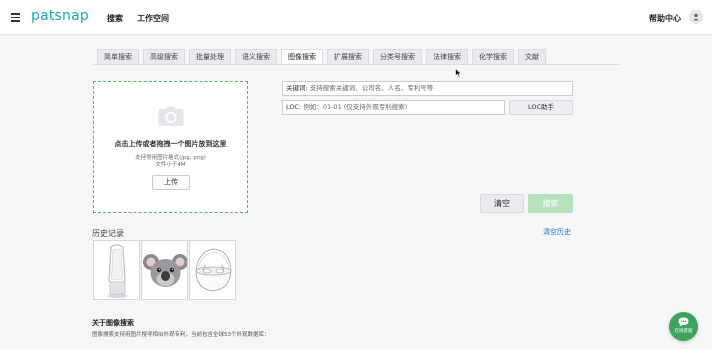 The width and height of the screenshot is (712, 349). What do you see at coordinates (493, 56) in the screenshot?
I see `tab-chemical-search: 化学搜索` at bounding box center [493, 56].